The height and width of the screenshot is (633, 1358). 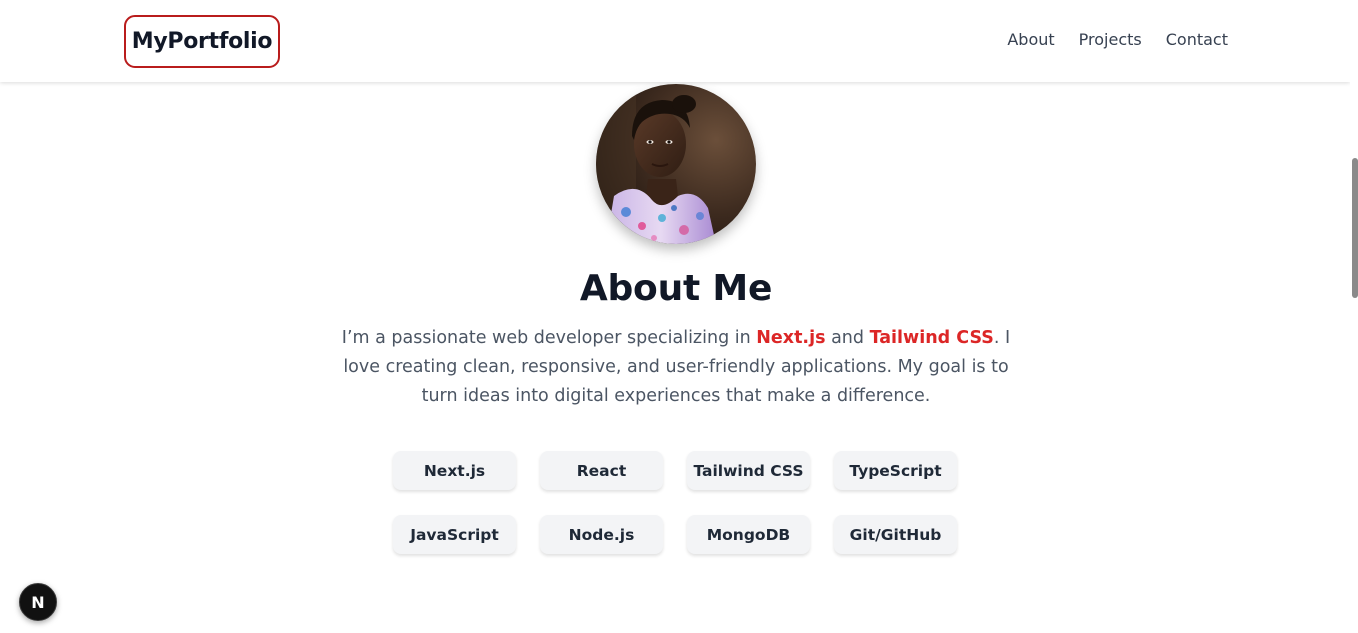 I want to click on skill-chip-nodejs: Node.js, so click(x=601, y=534).